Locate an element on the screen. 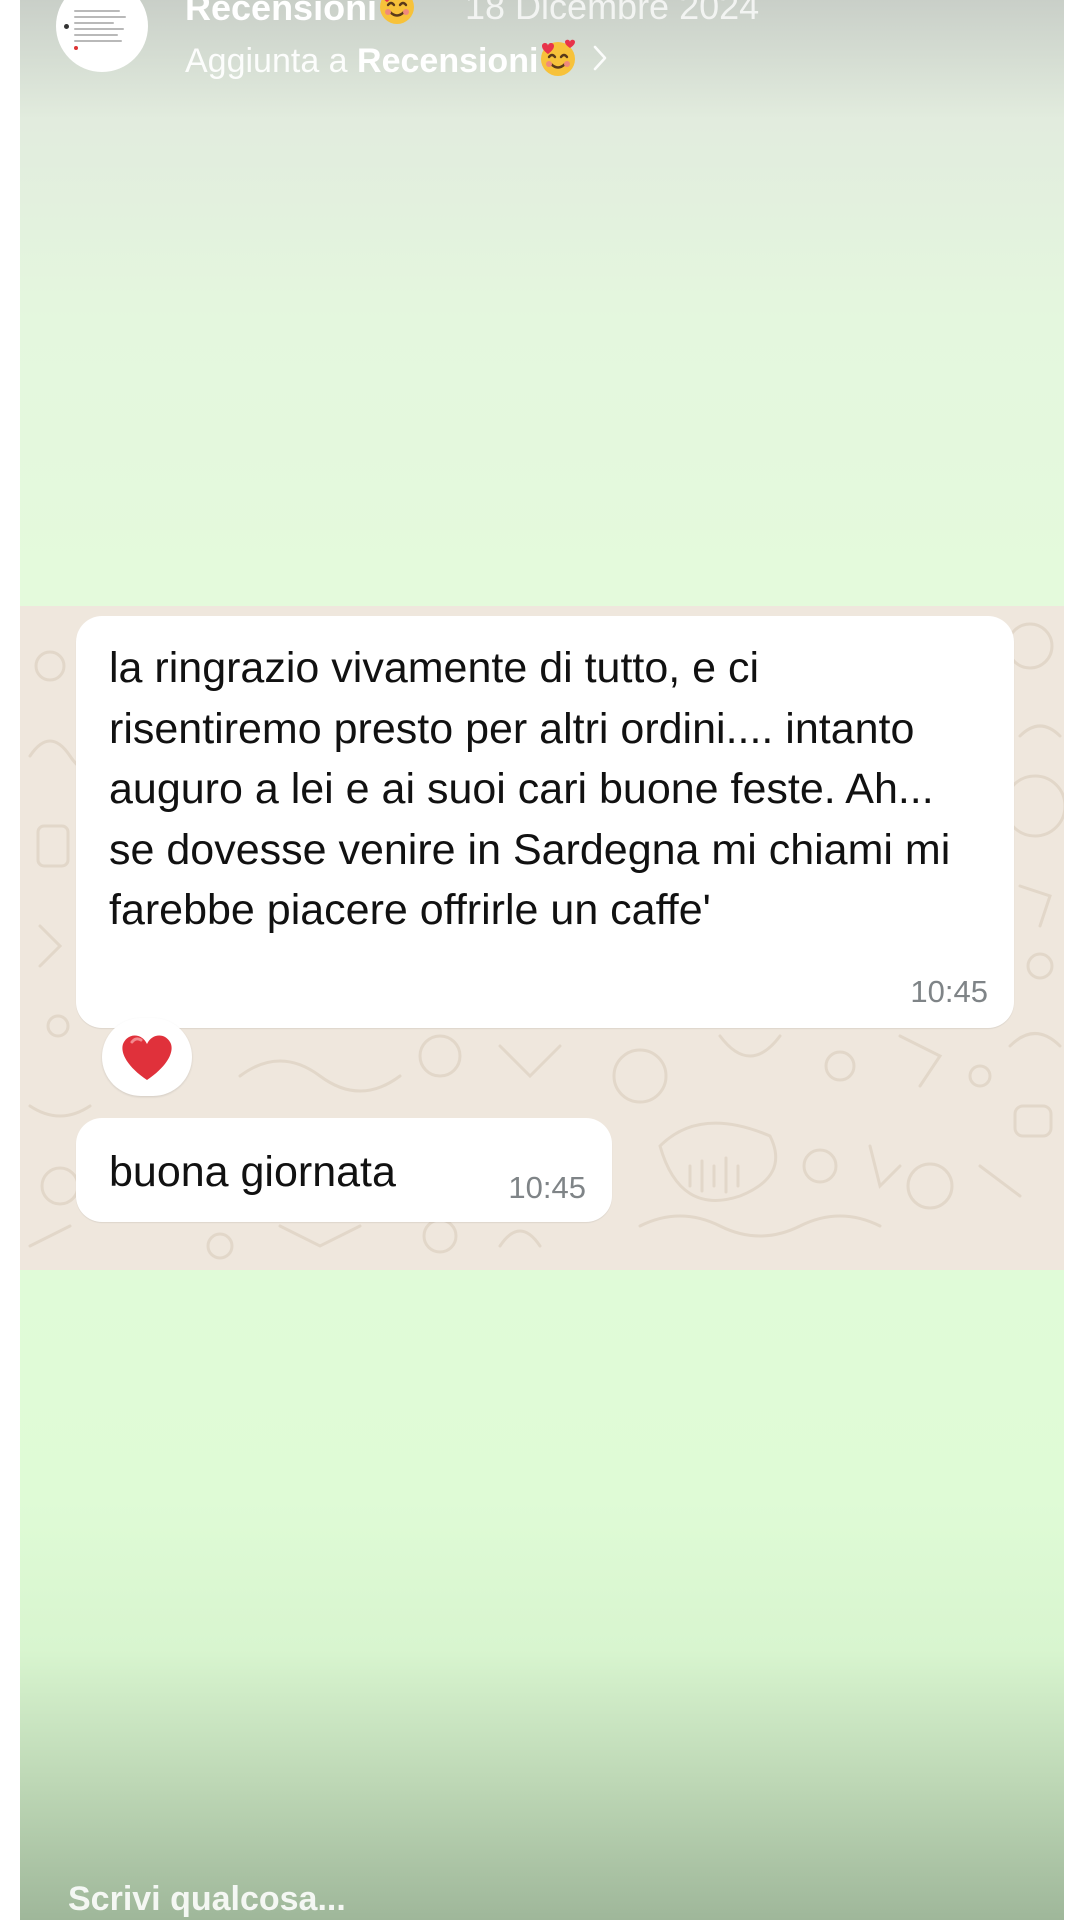 The width and height of the screenshot is (1080, 1920). chevron-right-icon is located at coordinates (600, 61).